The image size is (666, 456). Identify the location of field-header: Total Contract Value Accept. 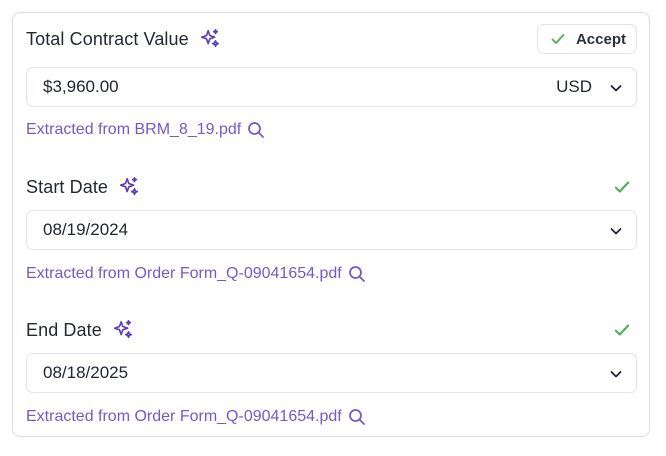
(331, 39).